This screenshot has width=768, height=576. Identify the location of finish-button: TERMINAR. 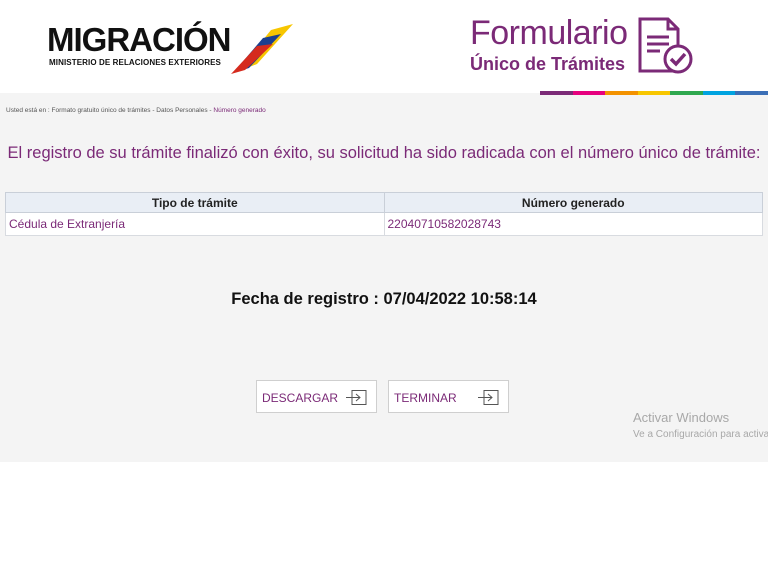
(448, 396).